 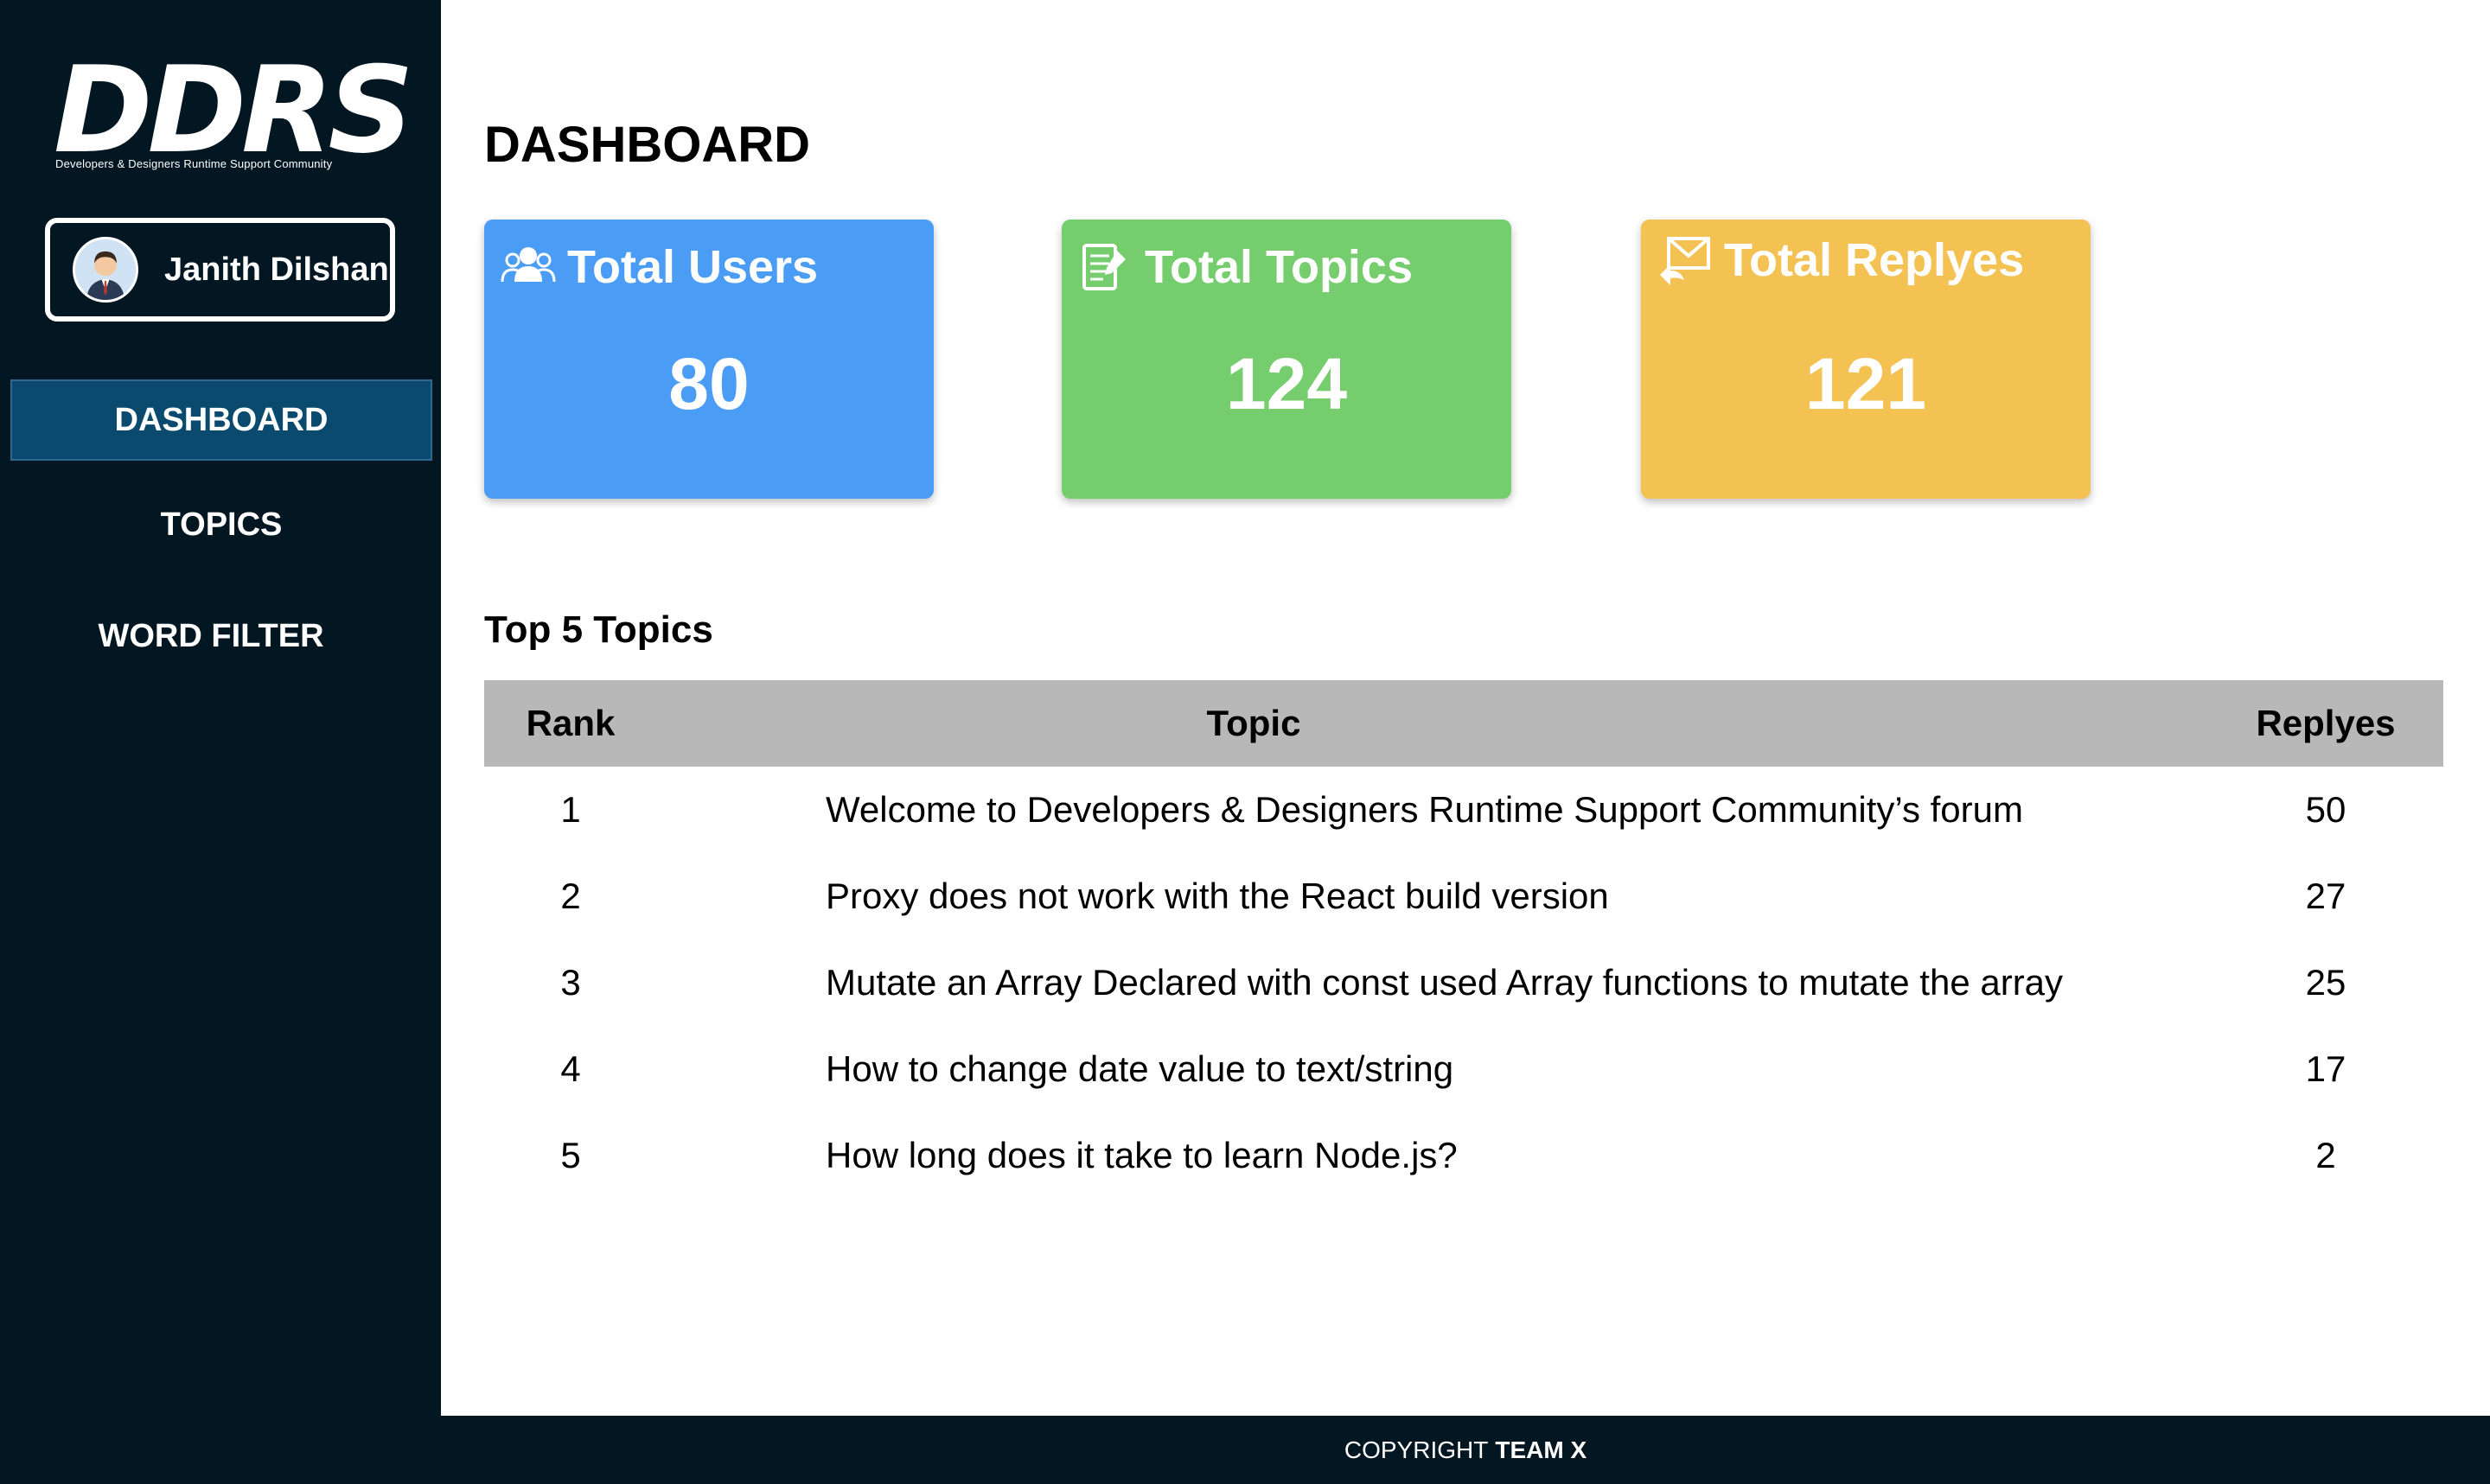 What do you see at coordinates (1416, 1449) in the screenshot?
I see `copyright-text: COPYRIGHT` at bounding box center [1416, 1449].